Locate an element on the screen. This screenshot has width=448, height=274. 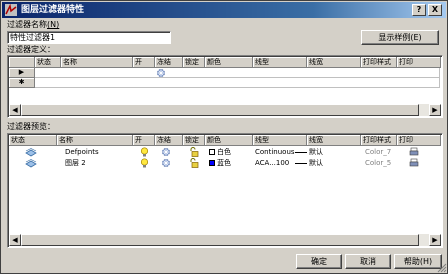
color-name: 蓝色 is located at coordinates (224, 163).